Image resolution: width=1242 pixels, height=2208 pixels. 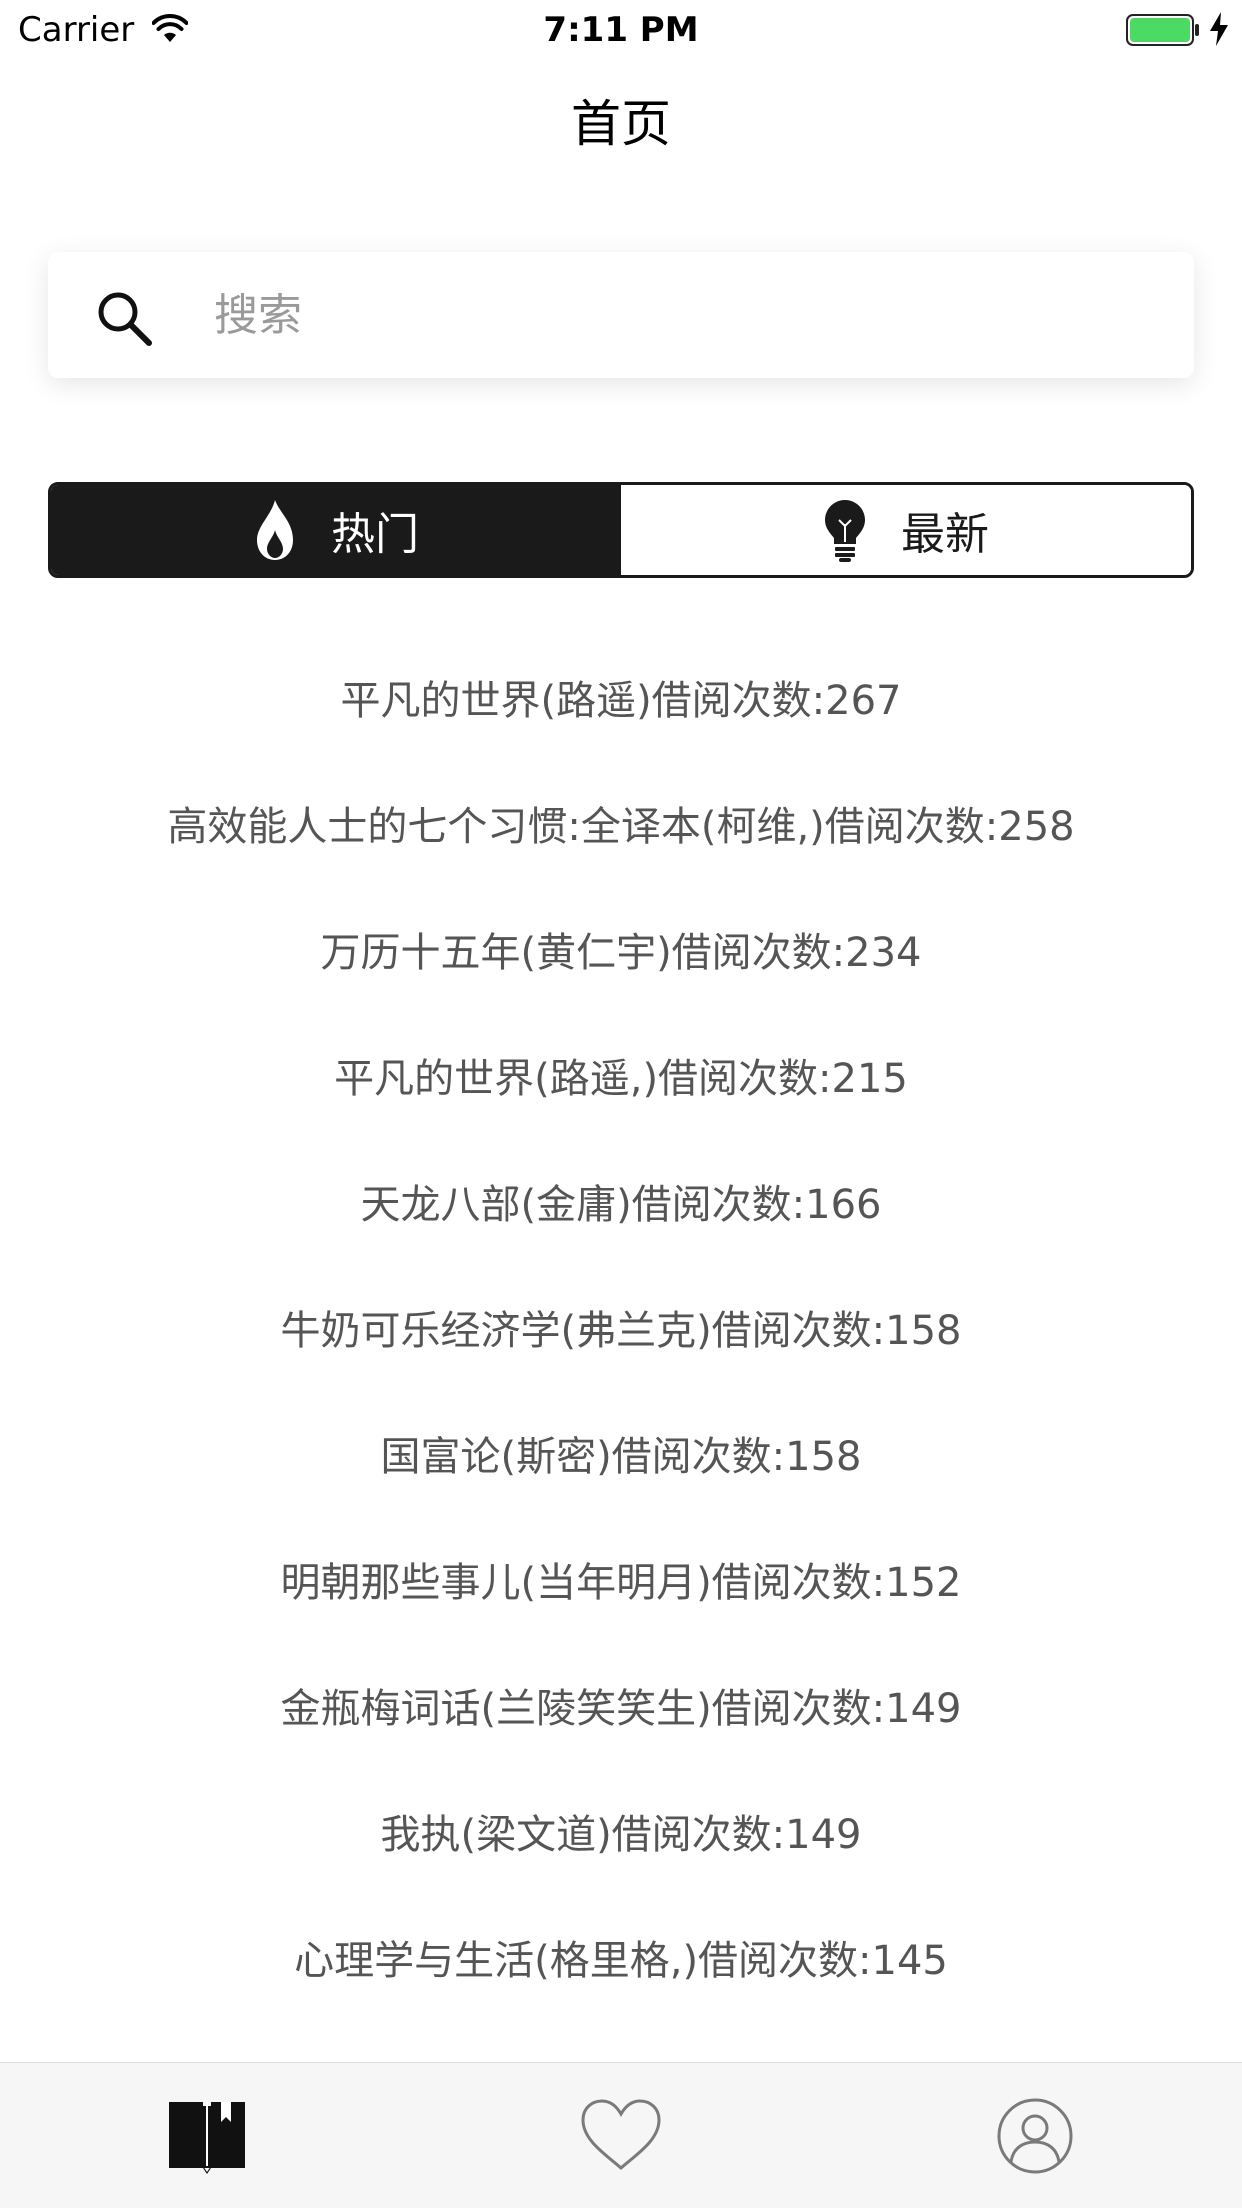 I want to click on tab-books, so click(x=207, y=2135).